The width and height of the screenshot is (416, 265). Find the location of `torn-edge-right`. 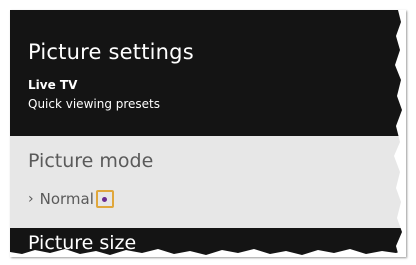

torn-edge-right is located at coordinates (400, 133).